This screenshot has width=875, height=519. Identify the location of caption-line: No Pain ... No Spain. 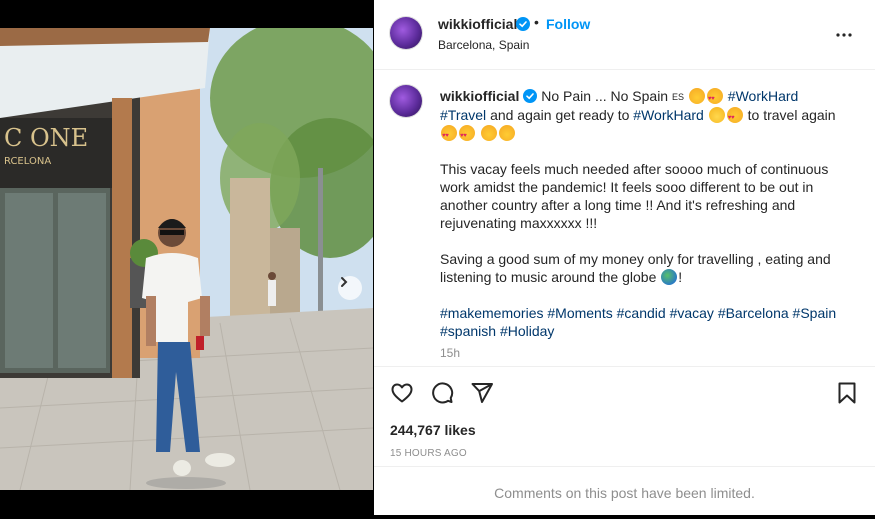
(605, 96).